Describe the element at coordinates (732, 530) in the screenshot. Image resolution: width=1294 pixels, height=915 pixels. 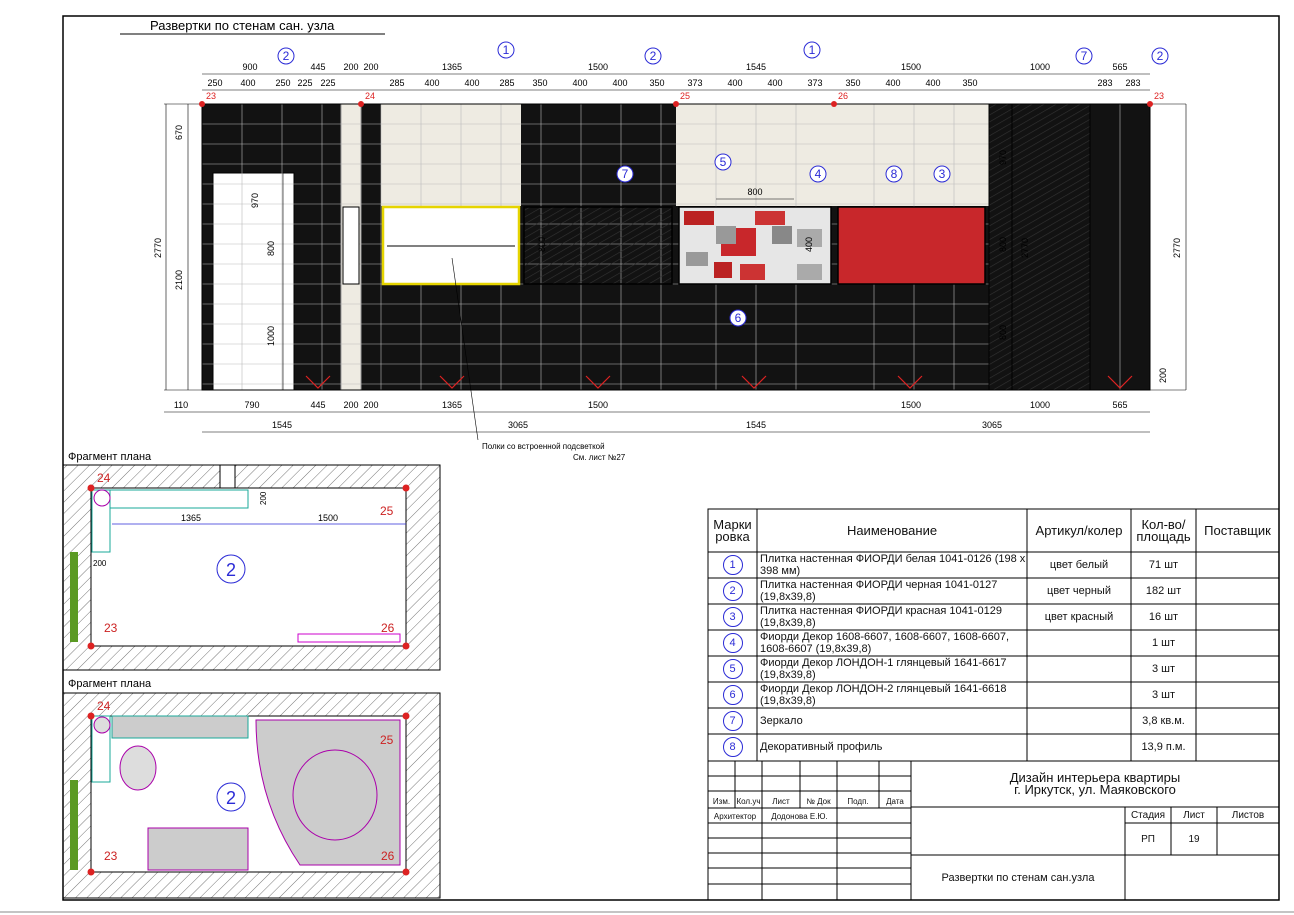
I see `spec-header-mark: Марки ровка` at that location.